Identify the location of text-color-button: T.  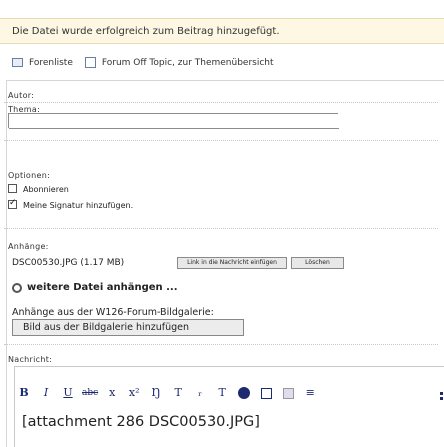
(222, 393).